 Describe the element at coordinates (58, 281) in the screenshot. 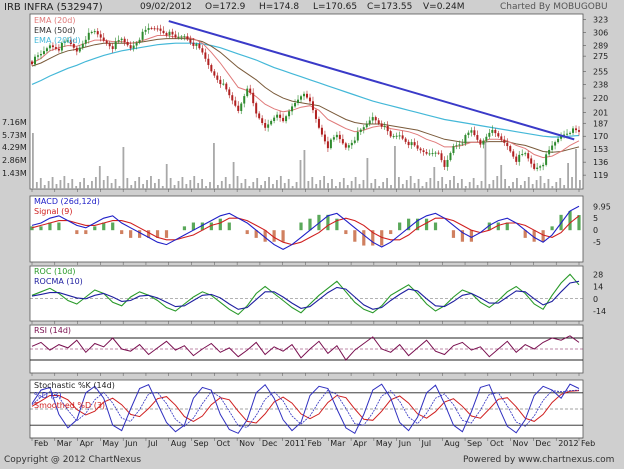

I see `legend-rocma: ROCMA (10)` at that location.